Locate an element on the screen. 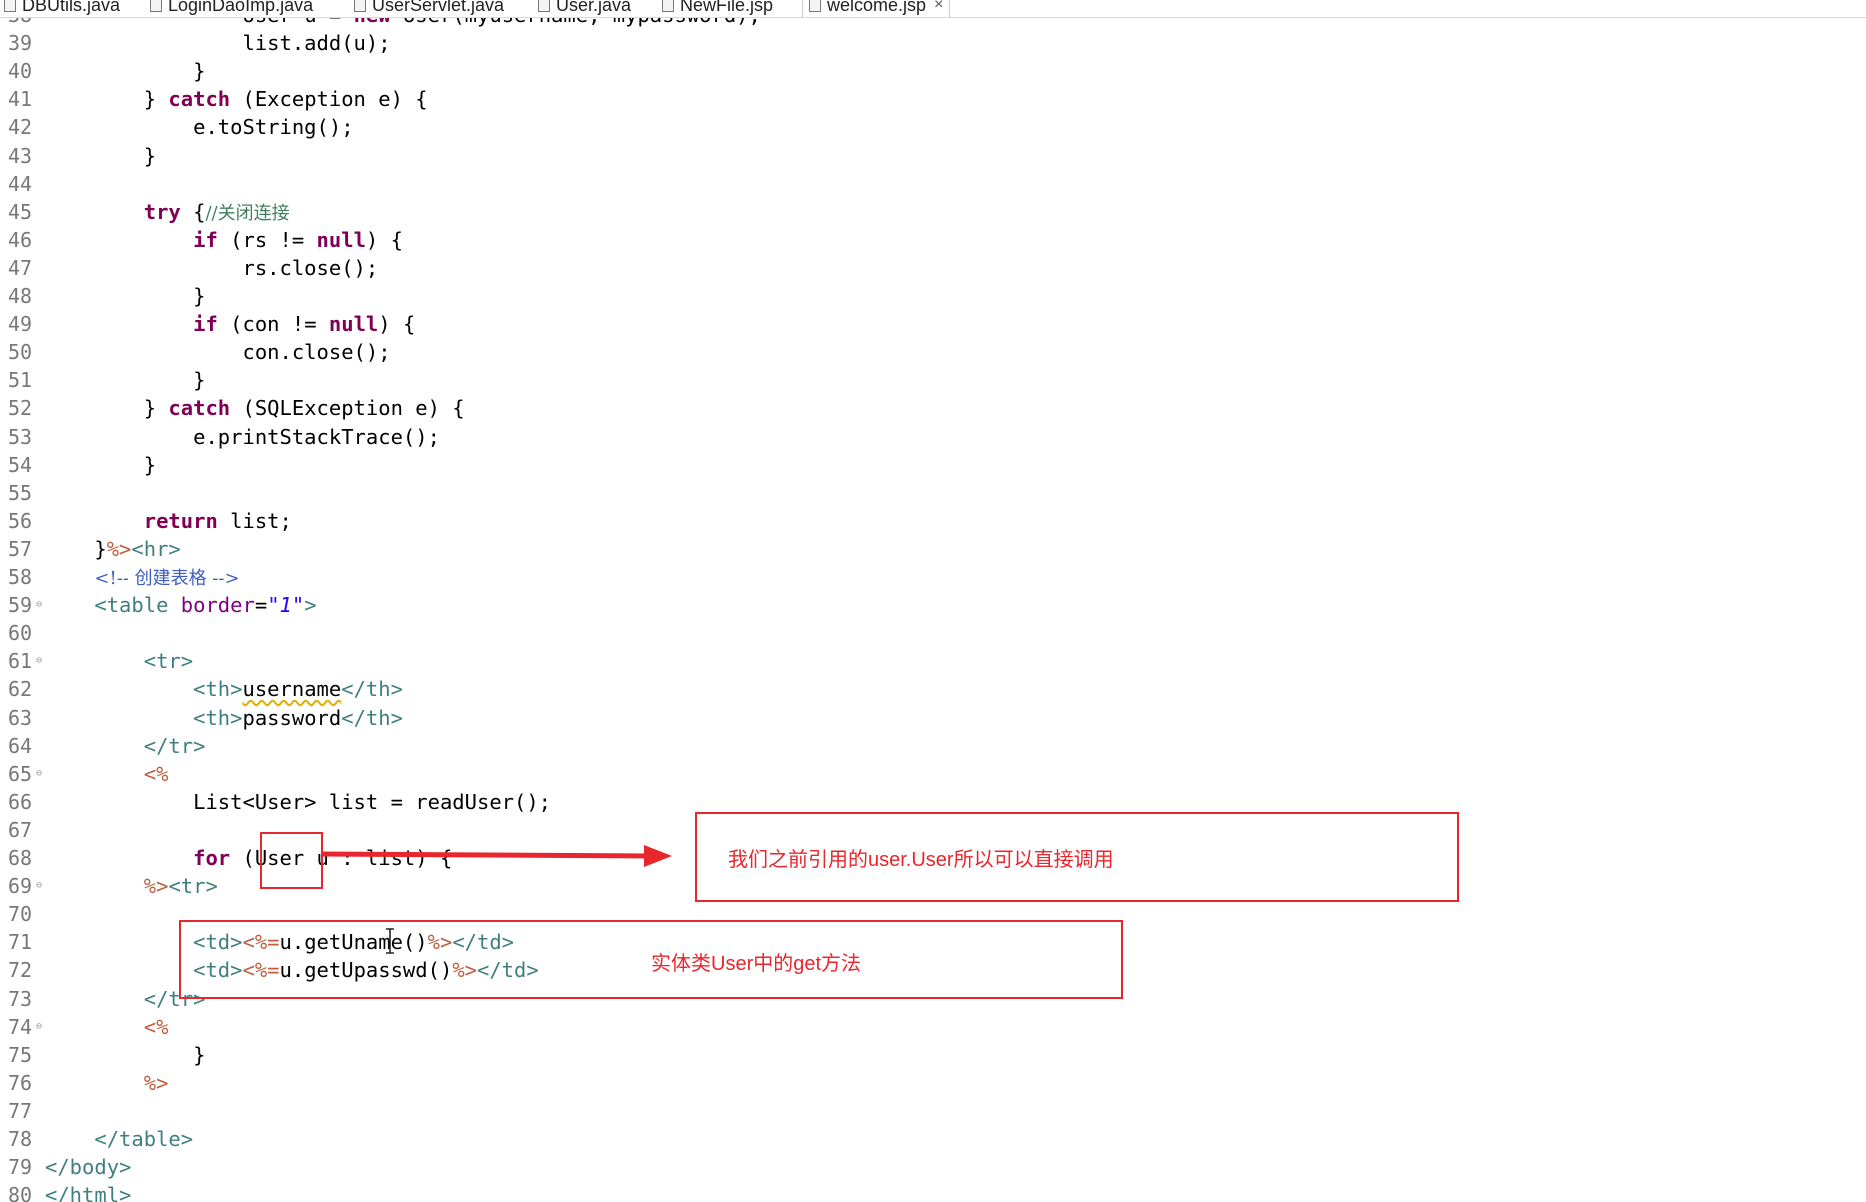 This screenshot has width=1866, height=1202. annotation-getter-note: 实体类User中的get方法 is located at coordinates (756, 964).